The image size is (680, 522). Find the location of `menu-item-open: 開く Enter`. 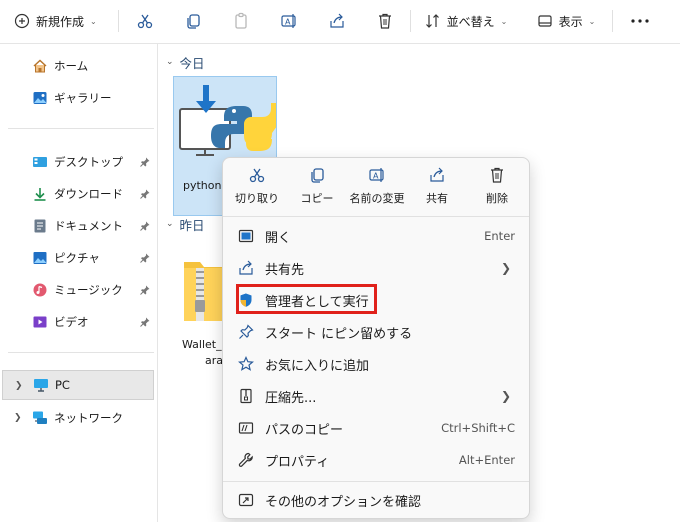

menu-item-open: 開く Enter is located at coordinates (376, 236).